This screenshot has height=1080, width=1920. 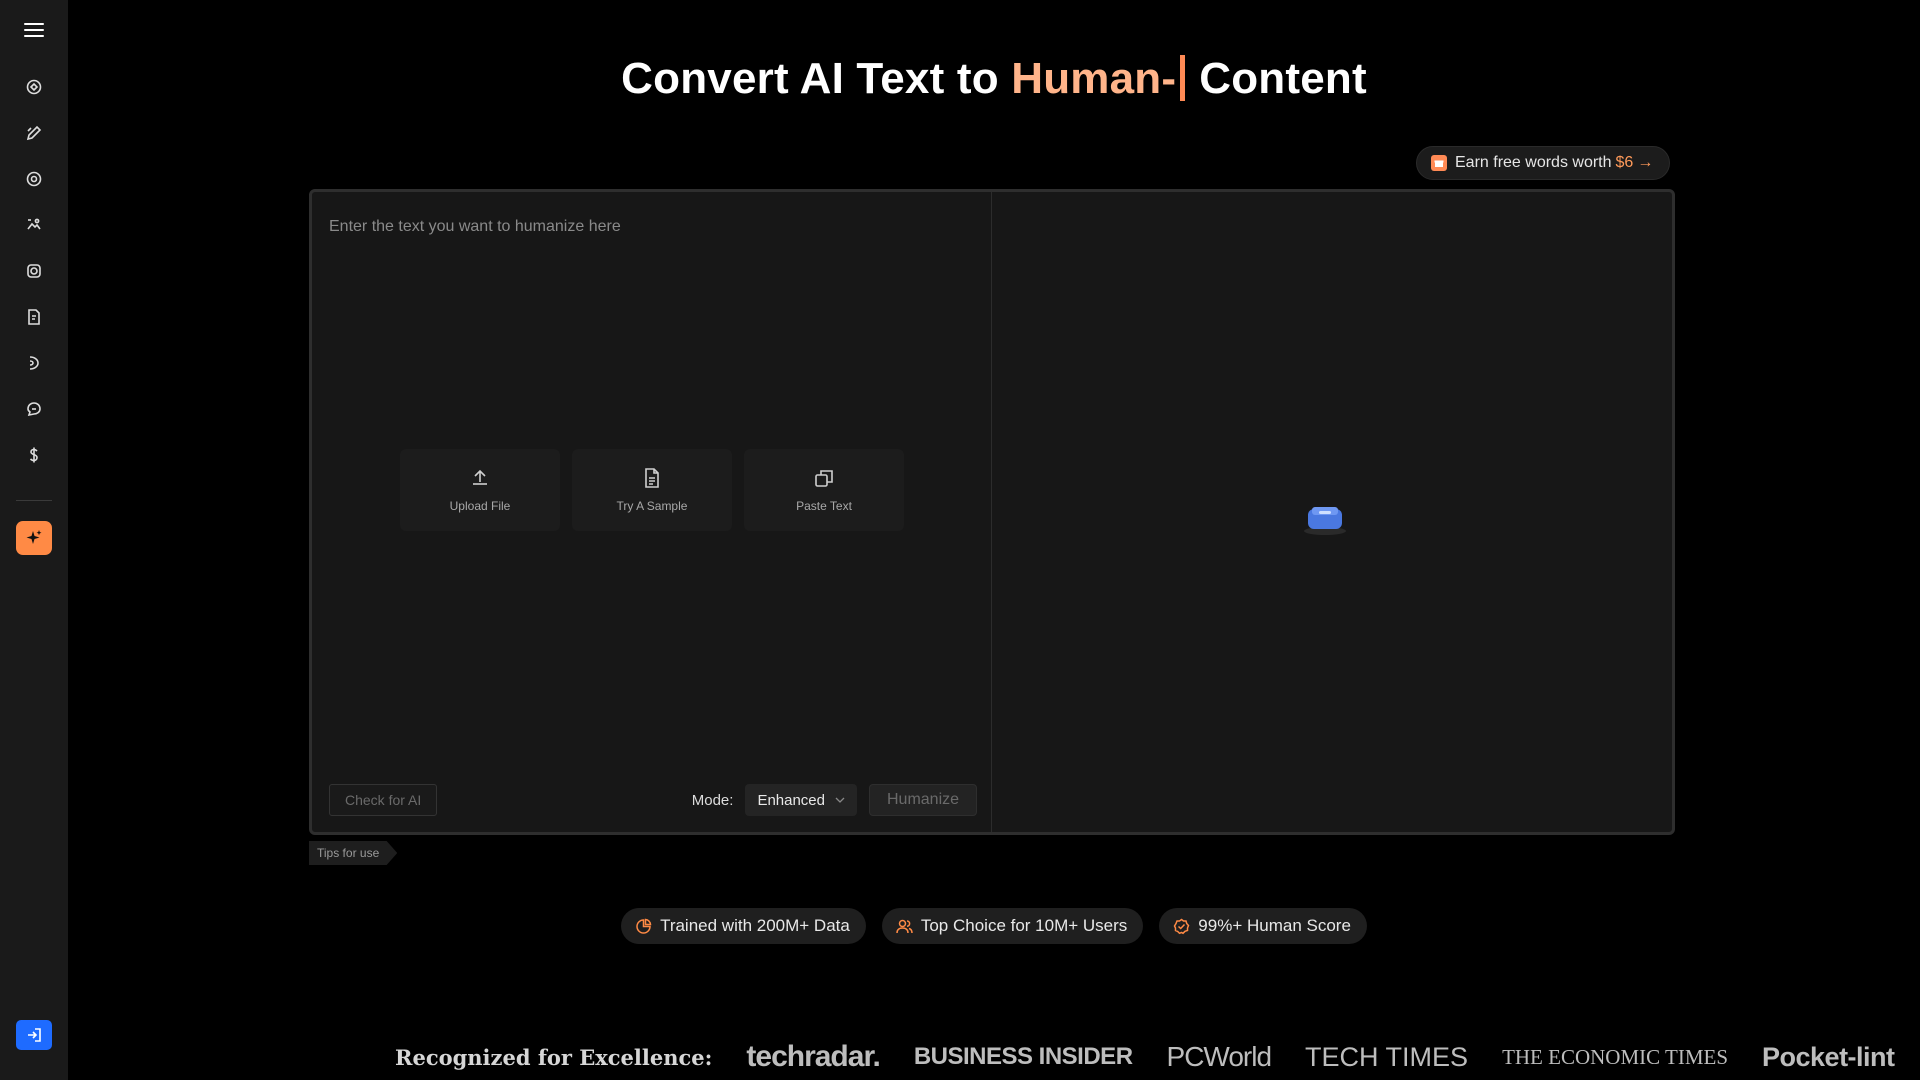 I want to click on title-prefix: Convert AI Text to, so click(x=810, y=78).